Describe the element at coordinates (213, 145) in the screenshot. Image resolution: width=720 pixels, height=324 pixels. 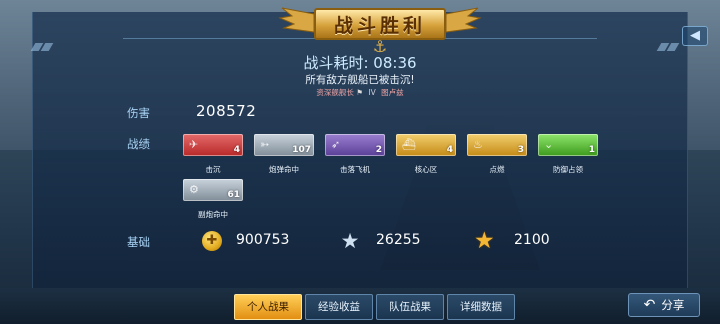
I see `medal-sink: ✈ 4` at that location.